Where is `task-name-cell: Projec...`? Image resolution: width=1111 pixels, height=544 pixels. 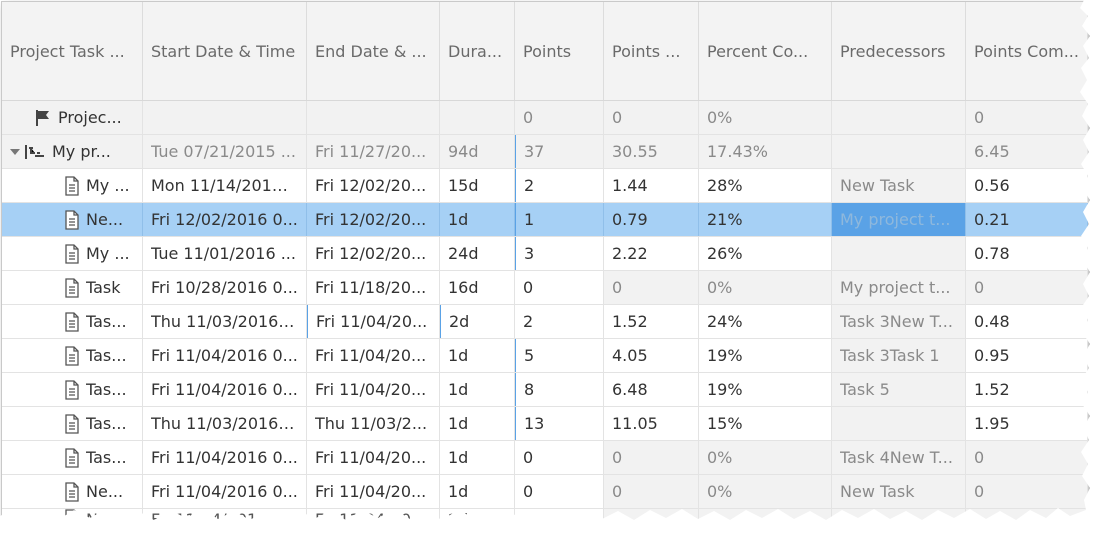
task-name-cell: Projec... is located at coordinates (72, 117).